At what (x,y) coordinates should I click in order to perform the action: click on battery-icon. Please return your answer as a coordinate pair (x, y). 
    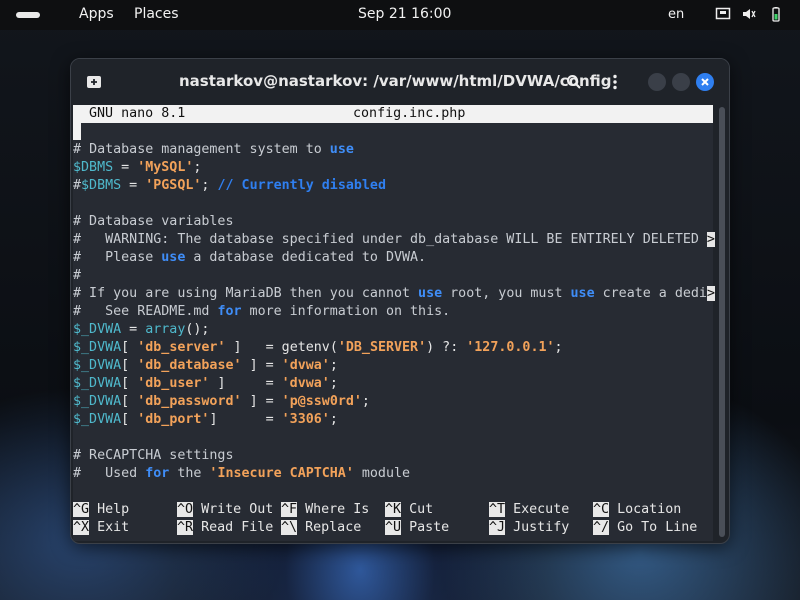
    Looking at the image, I should click on (776, 14).